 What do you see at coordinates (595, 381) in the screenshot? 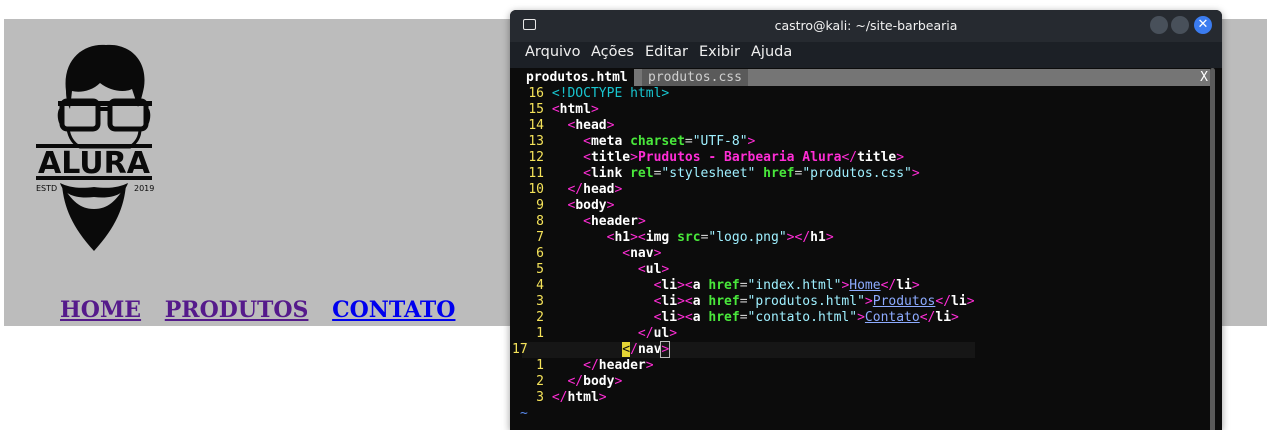
I see `line-code: </body>` at bounding box center [595, 381].